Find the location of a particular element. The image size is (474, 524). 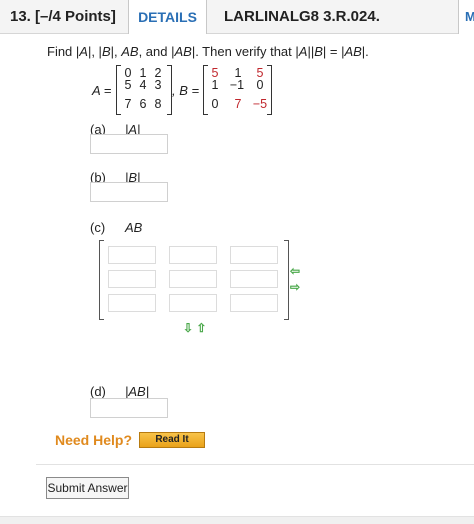

read-it-button: Read It is located at coordinates (172, 440).